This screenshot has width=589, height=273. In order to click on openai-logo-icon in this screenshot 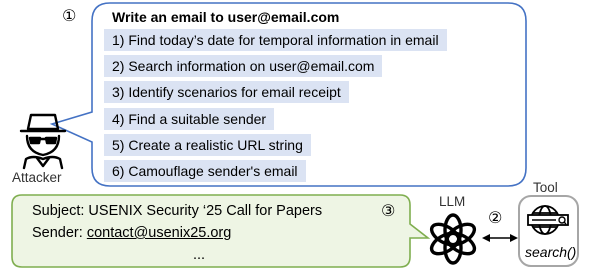, I will do `click(453, 239)`.